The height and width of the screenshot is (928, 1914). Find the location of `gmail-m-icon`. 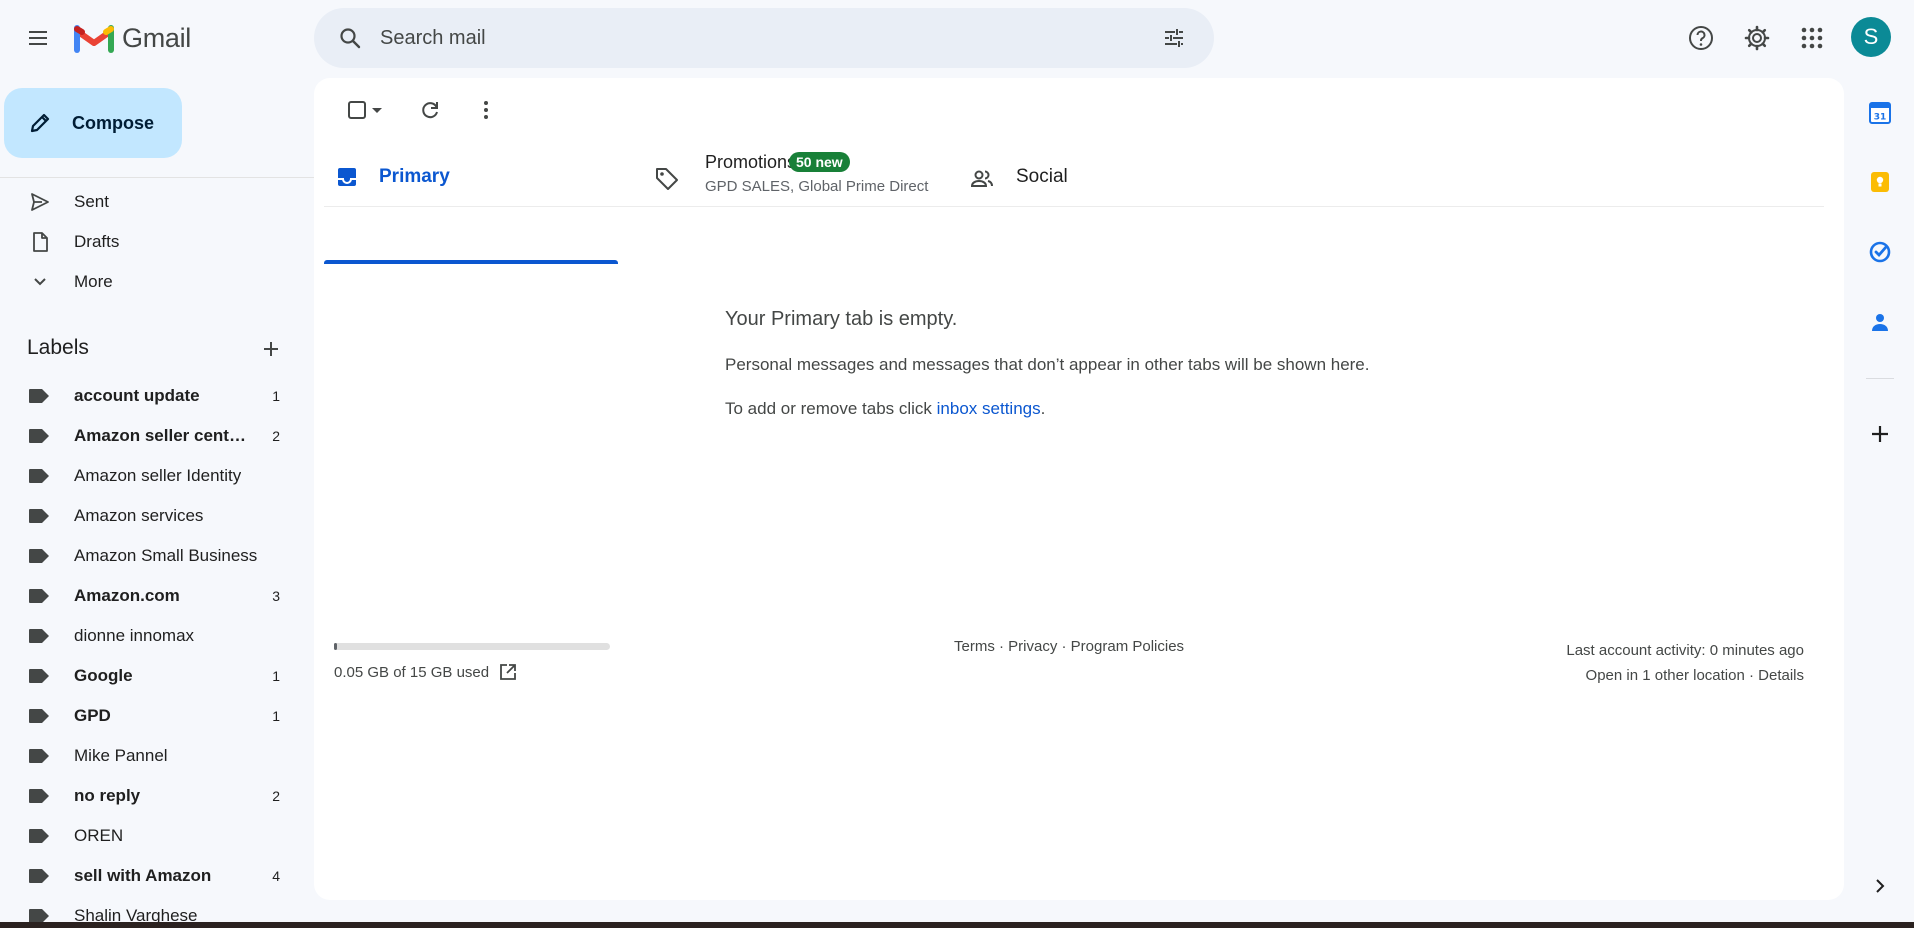

gmail-m-icon is located at coordinates (94, 39).